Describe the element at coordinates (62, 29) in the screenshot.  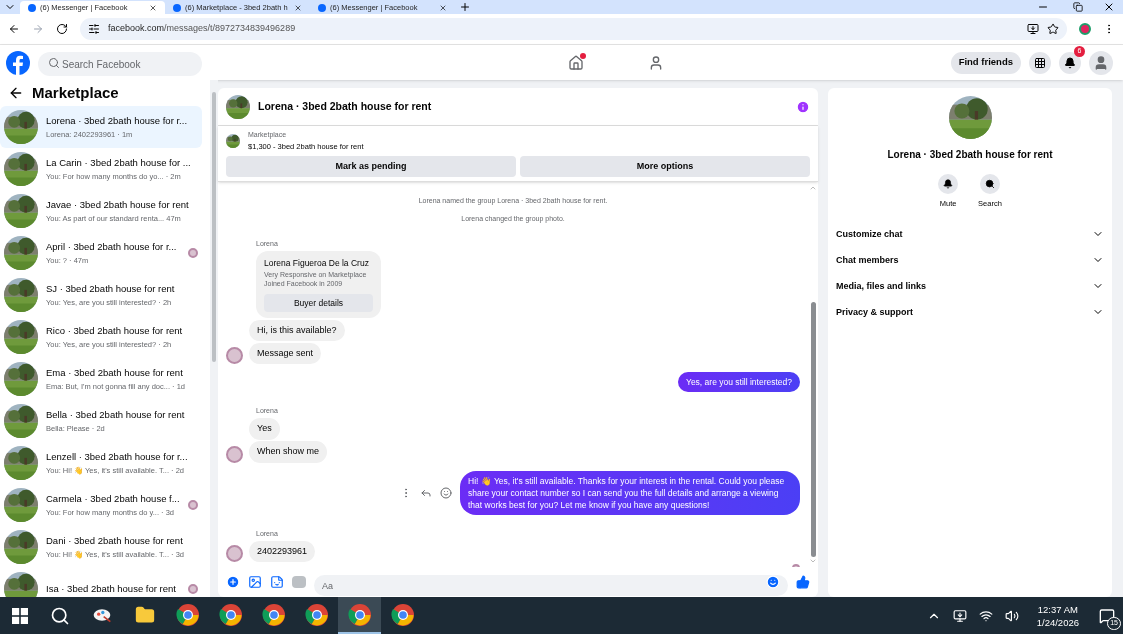
I see `reload-icon` at that location.